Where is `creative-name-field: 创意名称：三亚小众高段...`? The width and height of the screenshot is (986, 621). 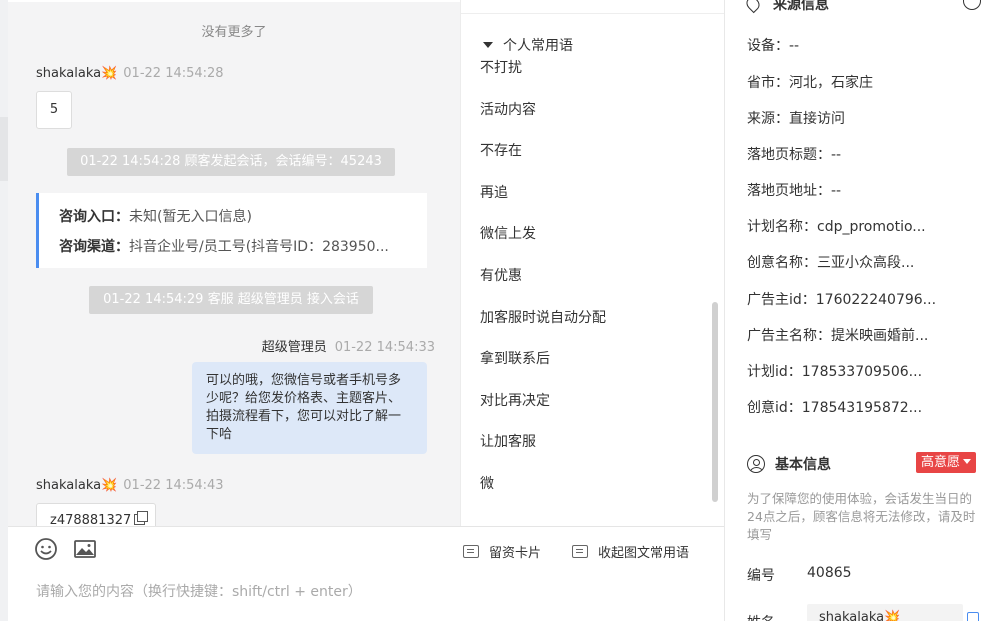
creative-name-field: 创意名称：三亚小众高段... is located at coordinates (831, 263).